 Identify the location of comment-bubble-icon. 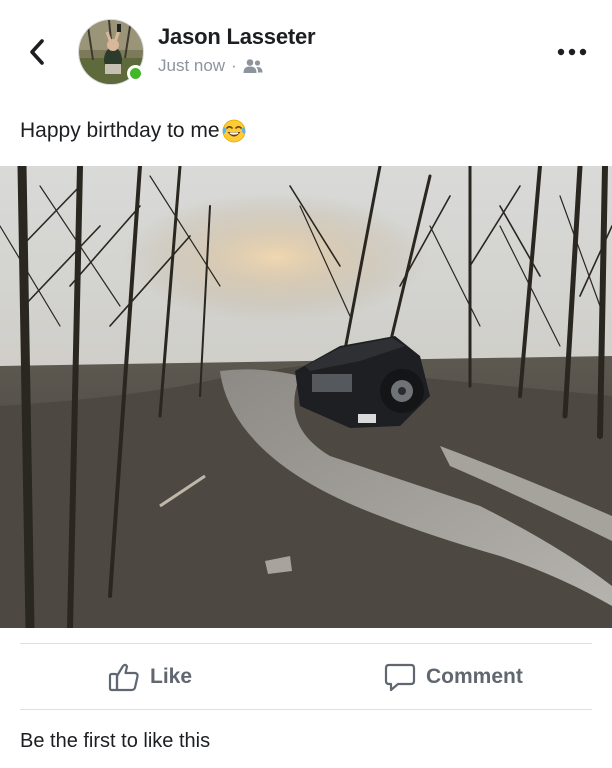
(400, 677).